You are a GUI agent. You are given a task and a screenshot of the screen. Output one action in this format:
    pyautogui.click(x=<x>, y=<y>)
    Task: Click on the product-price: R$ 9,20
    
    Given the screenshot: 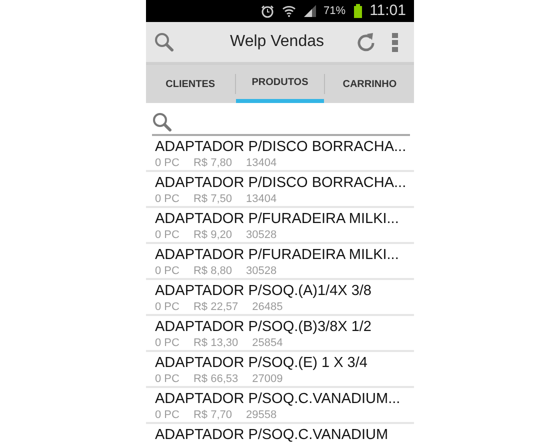 What is the action you would take?
    pyautogui.click(x=212, y=235)
    